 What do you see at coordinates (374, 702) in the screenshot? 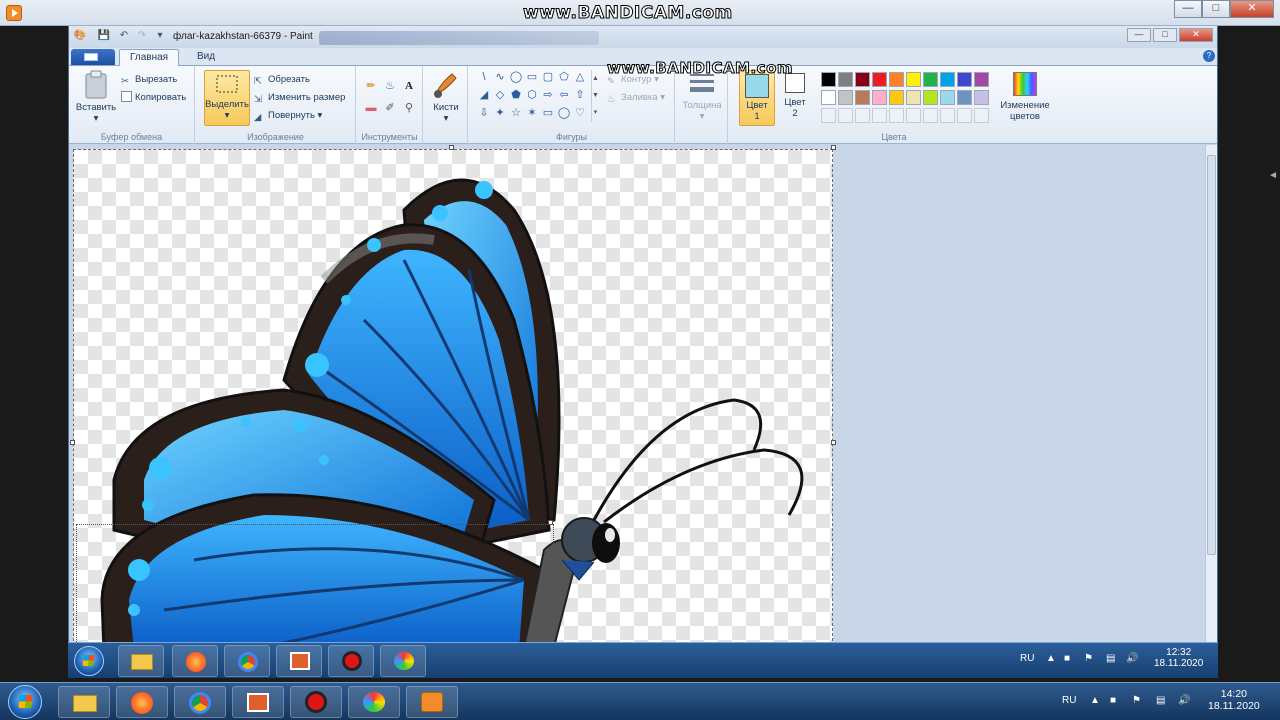
I see `paint-taskbar-icon` at bounding box center [374, 702].